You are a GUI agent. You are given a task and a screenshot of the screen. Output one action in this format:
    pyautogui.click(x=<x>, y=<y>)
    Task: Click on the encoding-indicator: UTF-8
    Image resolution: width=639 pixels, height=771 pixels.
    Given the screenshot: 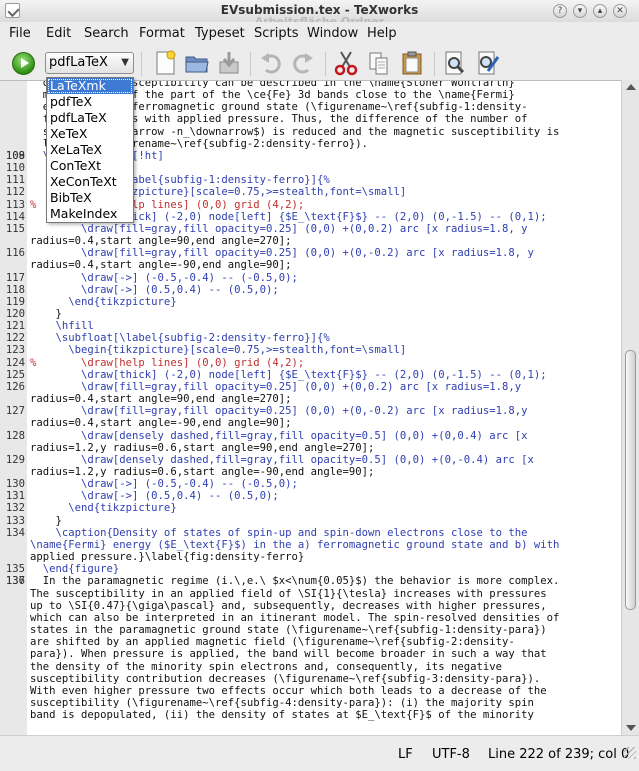 What is the action you would take?
    pyautogui.click(x=451, y=754)
    